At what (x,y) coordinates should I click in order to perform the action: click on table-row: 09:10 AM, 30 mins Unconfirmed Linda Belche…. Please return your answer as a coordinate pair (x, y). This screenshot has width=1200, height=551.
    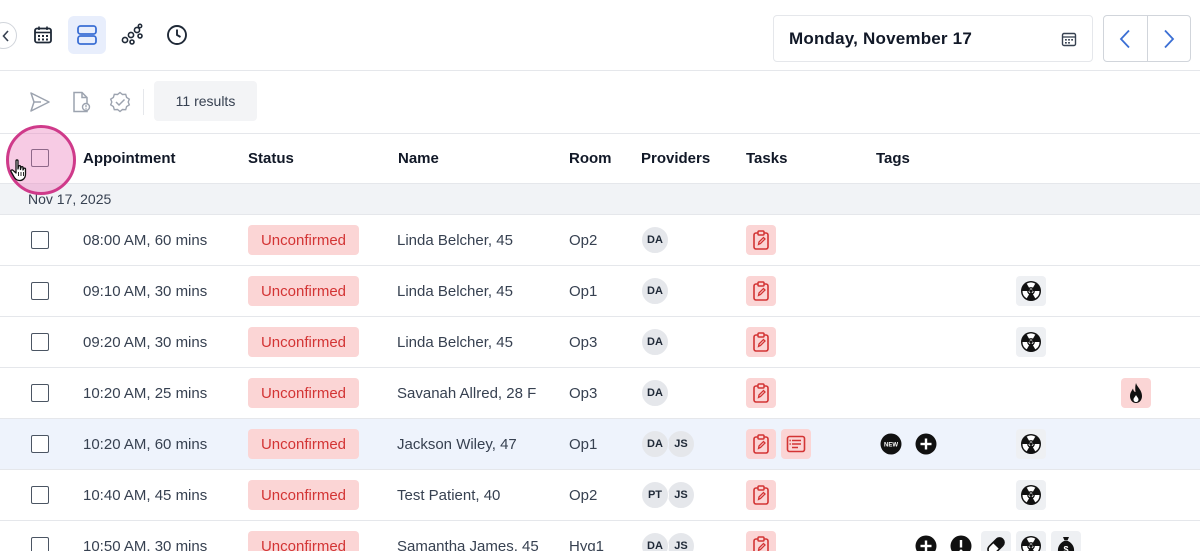
    Looking at the image, I should click on (600, 291).